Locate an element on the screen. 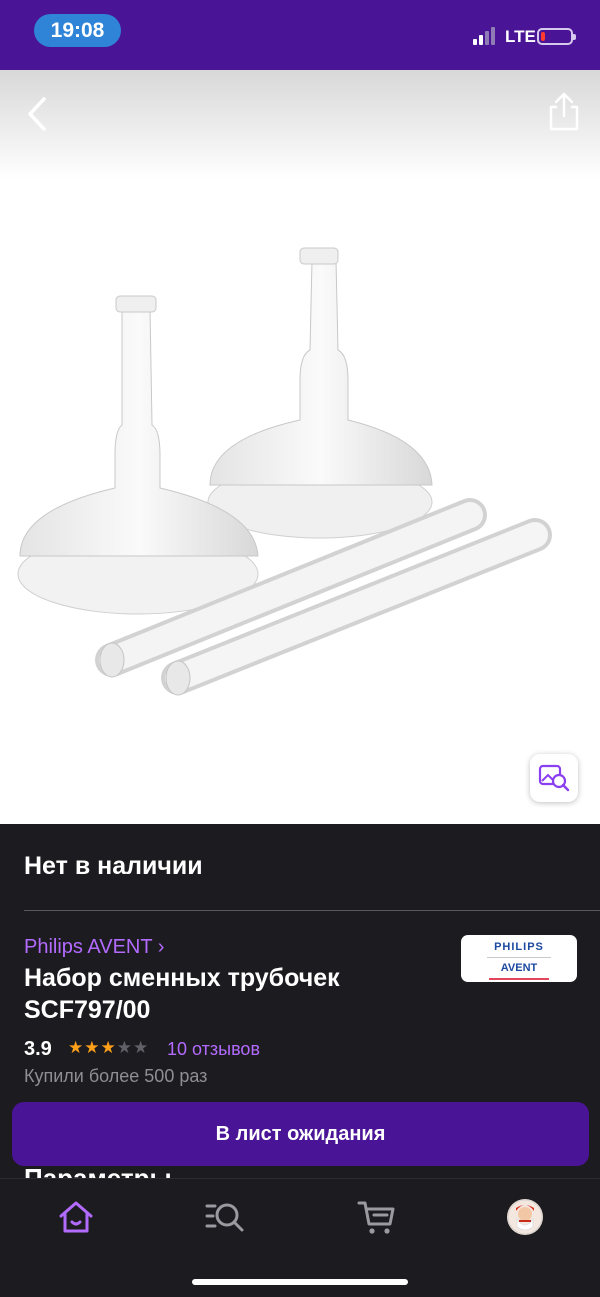 This screenshot has height=1297, width=600. waitlist-button: В лист ожидания is located at coordinates (300, 1134).